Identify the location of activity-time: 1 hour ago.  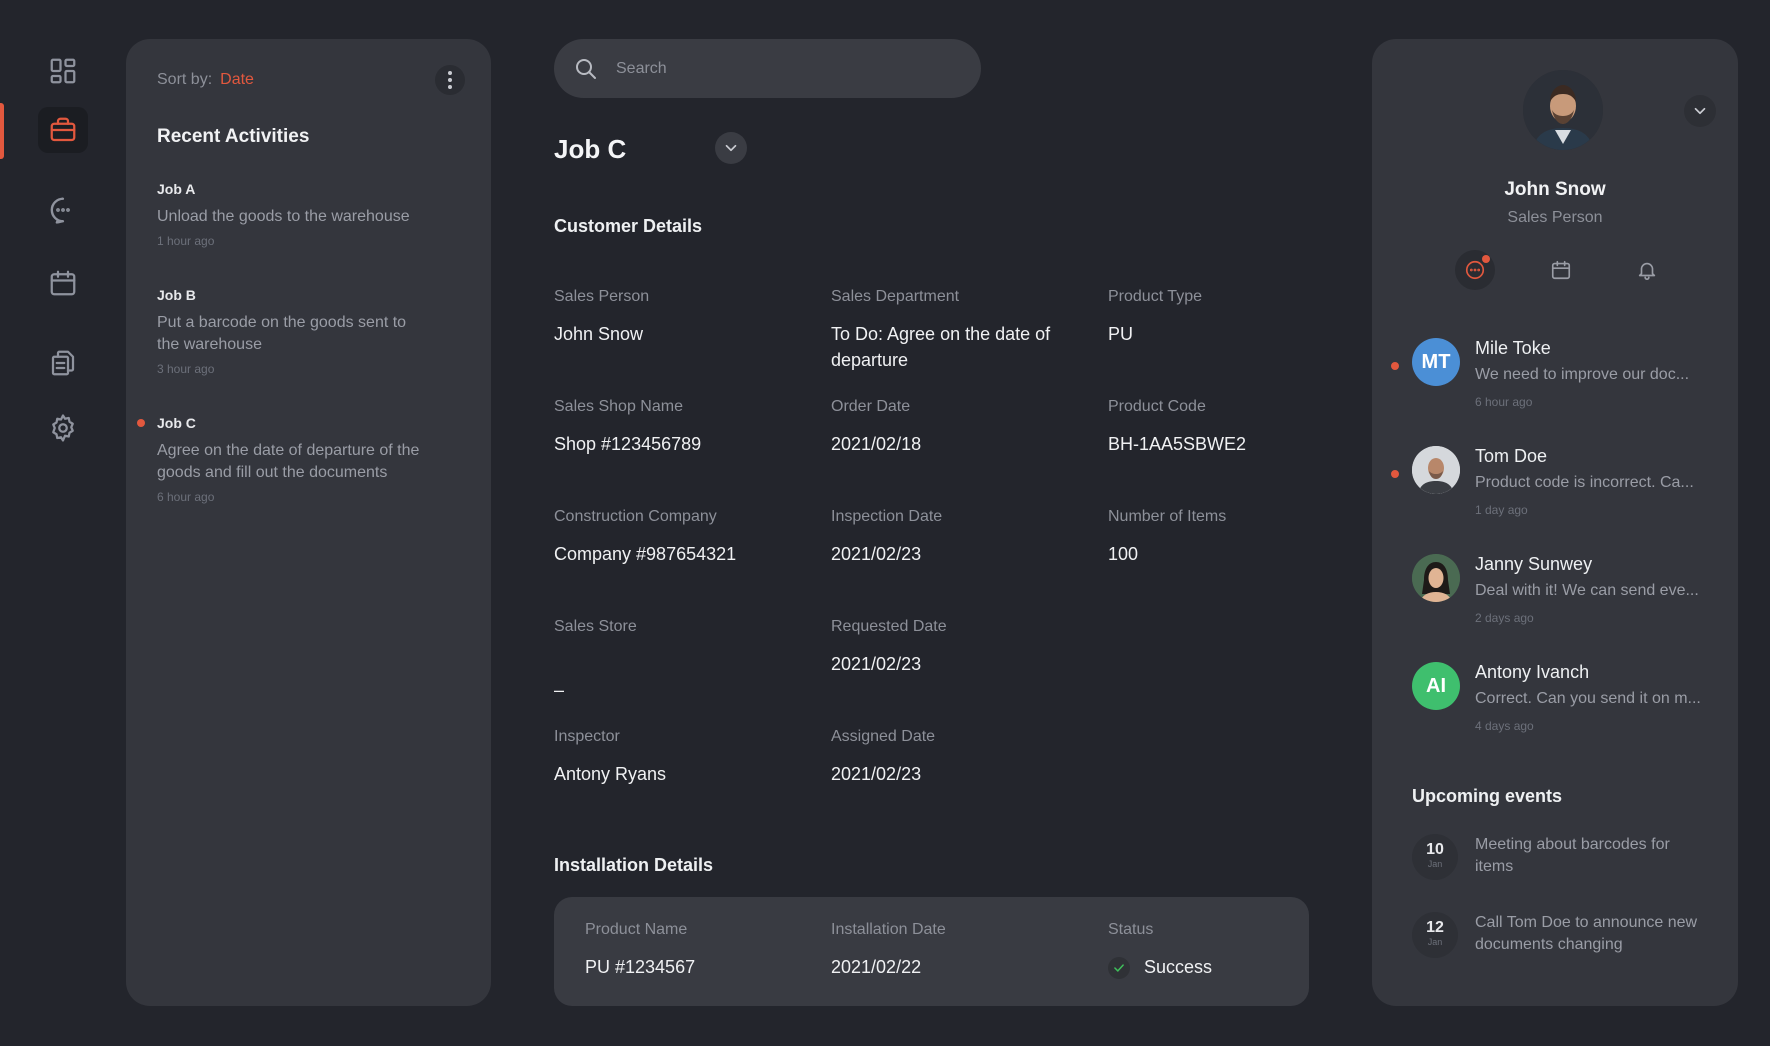
(186, 241).